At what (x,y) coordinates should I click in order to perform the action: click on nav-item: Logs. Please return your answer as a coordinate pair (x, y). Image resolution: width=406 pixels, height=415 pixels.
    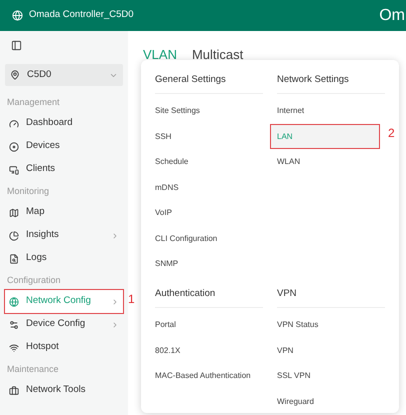
    Looking at the image, I should click on (64, 258).